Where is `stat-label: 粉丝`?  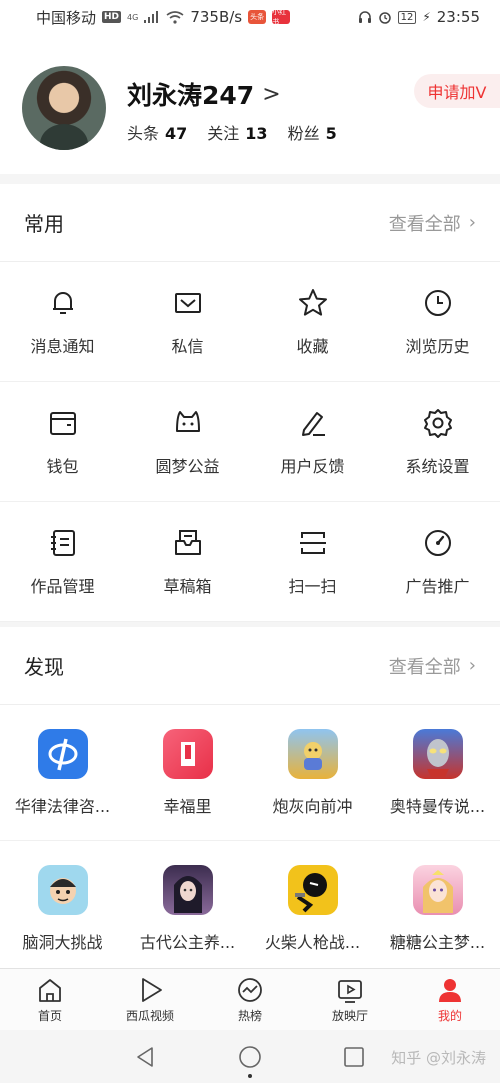 stat-label: 粉丝 is located at coordinates (303, 133).